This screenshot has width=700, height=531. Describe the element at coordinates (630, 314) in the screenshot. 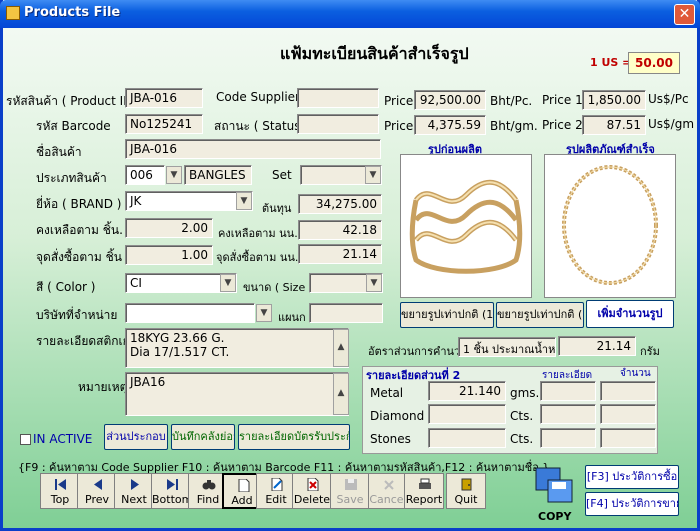

I see `add-images-button: เพิ่มจำนวนรูป` at that location.